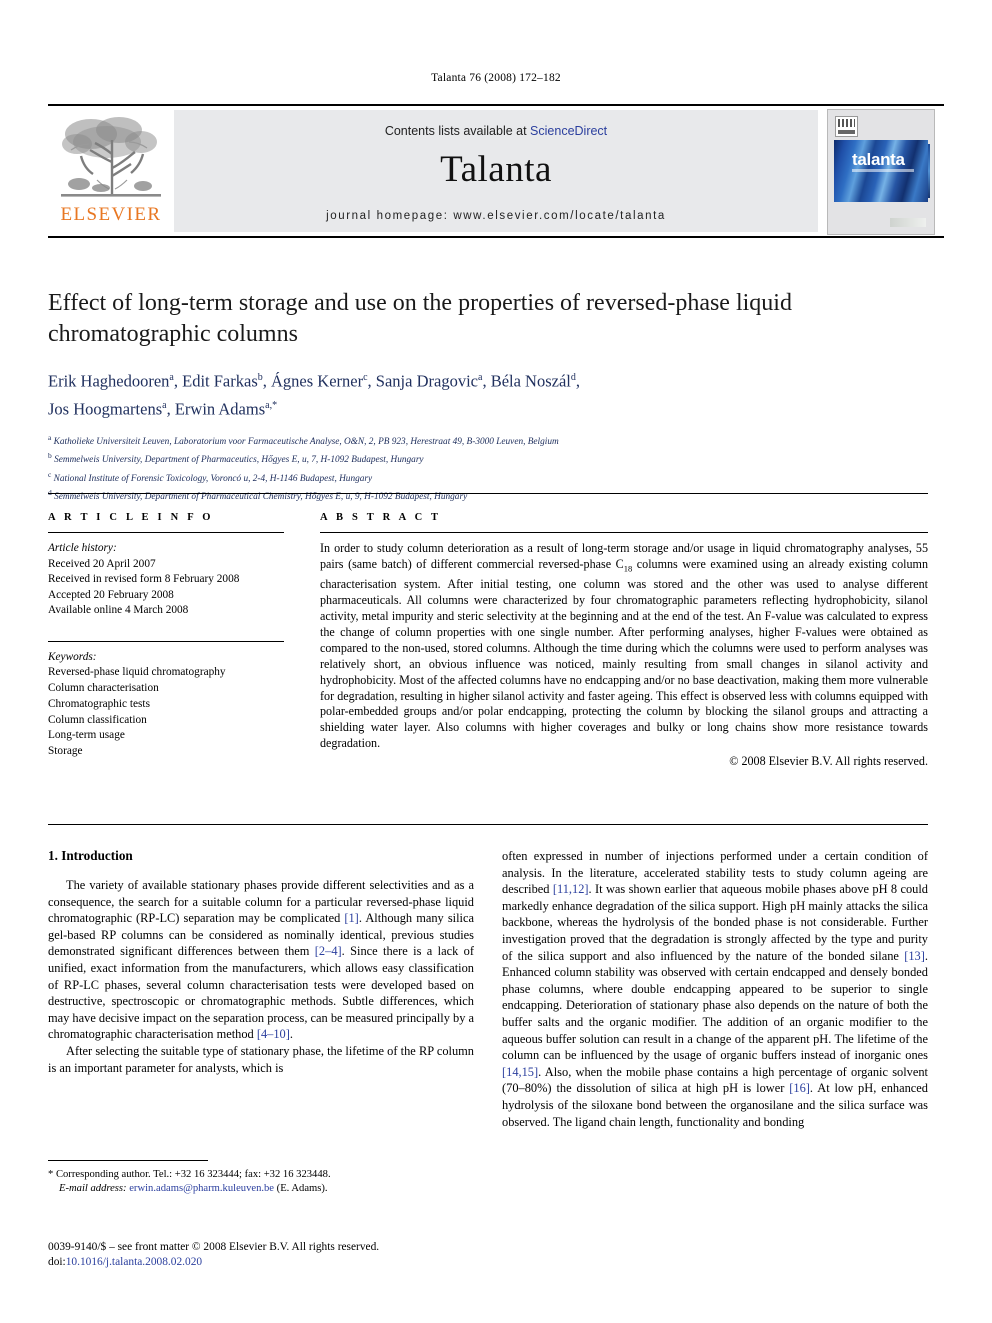 The width and height of the screenshot is (992, 1323). What do you see at coordinates (291, 1034) in the screenshot?
I see `intro-p1-text-d: .` at bounding box center [291, 1034].